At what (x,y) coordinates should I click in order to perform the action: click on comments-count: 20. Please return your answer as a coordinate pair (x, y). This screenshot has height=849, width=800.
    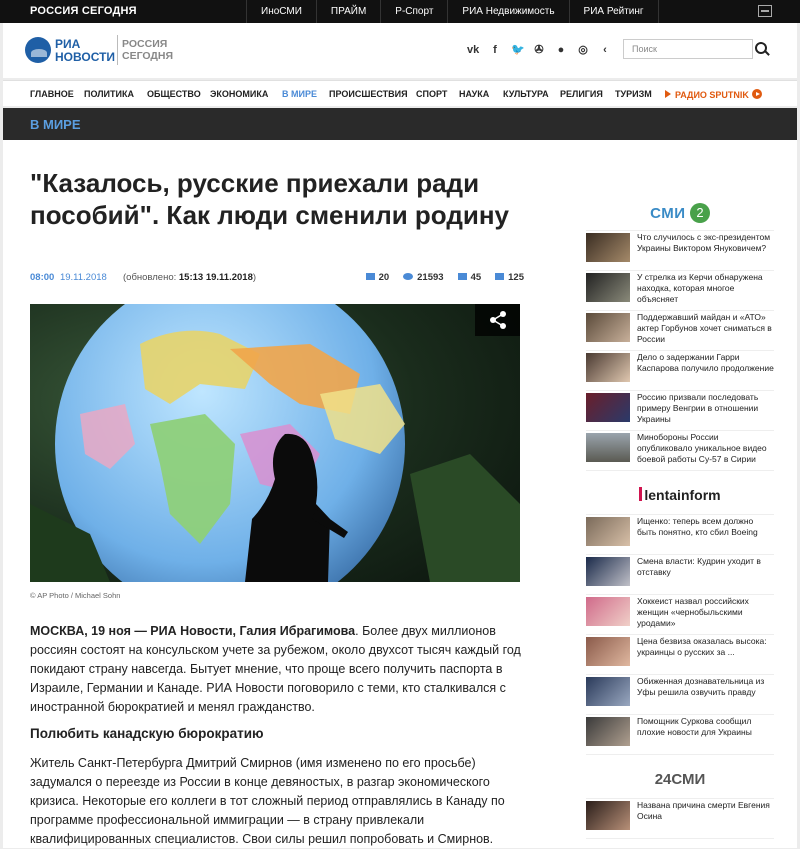
    Looking at the image, I should click on (377, 277).